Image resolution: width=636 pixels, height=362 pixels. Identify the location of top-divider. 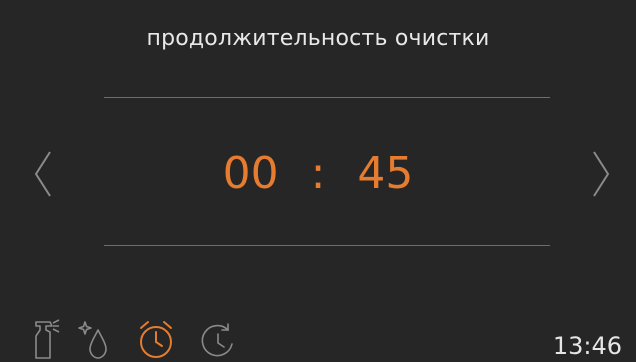
(327, 97).